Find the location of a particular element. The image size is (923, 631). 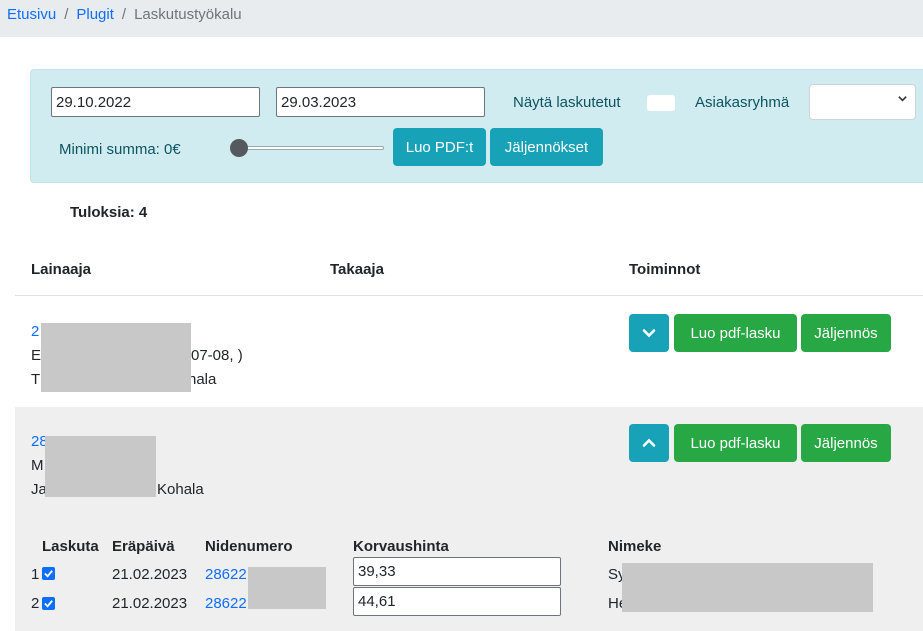

breadcrumb-etusivu: Etusivu is located at coordinates (31, 14).